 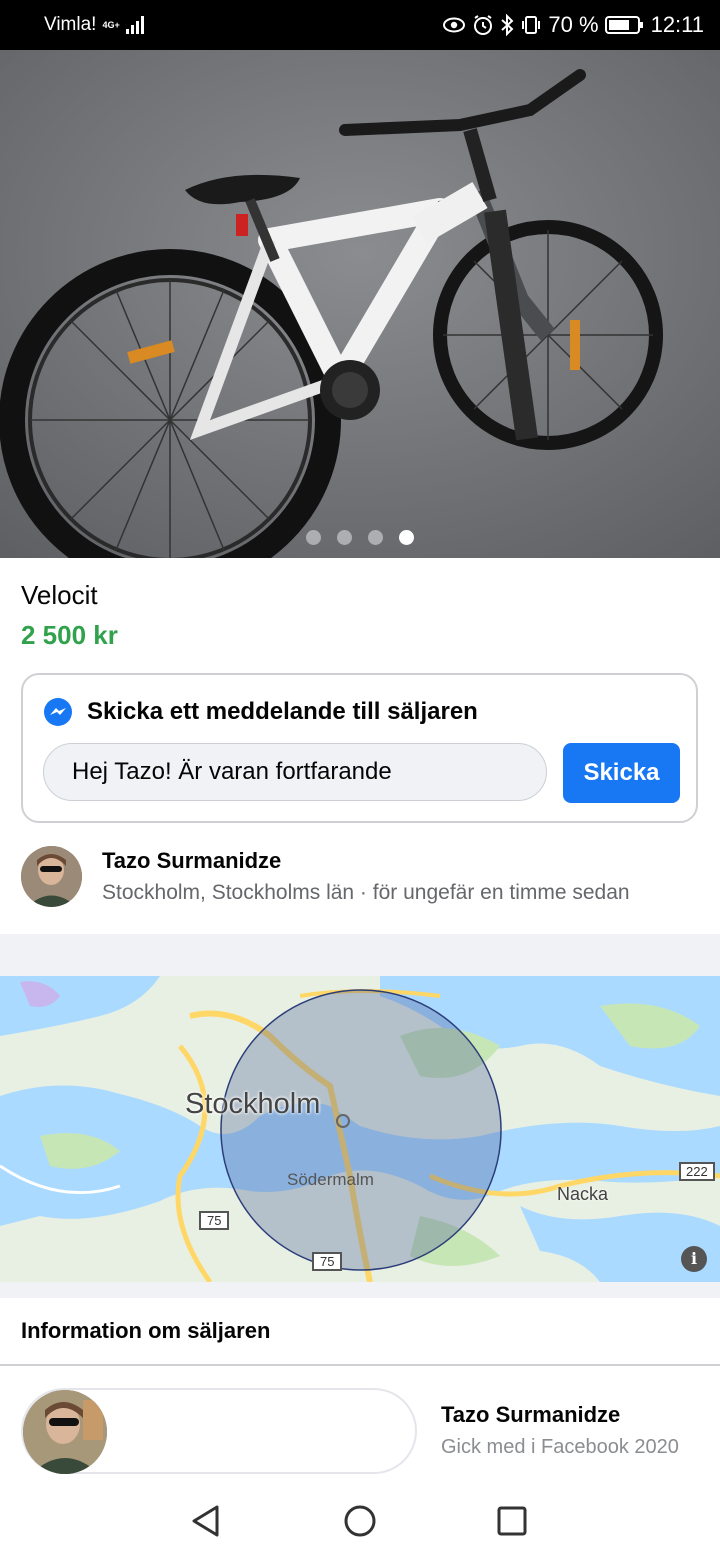 I want to click on pagination-dot-active, so click(x=406, y=537).